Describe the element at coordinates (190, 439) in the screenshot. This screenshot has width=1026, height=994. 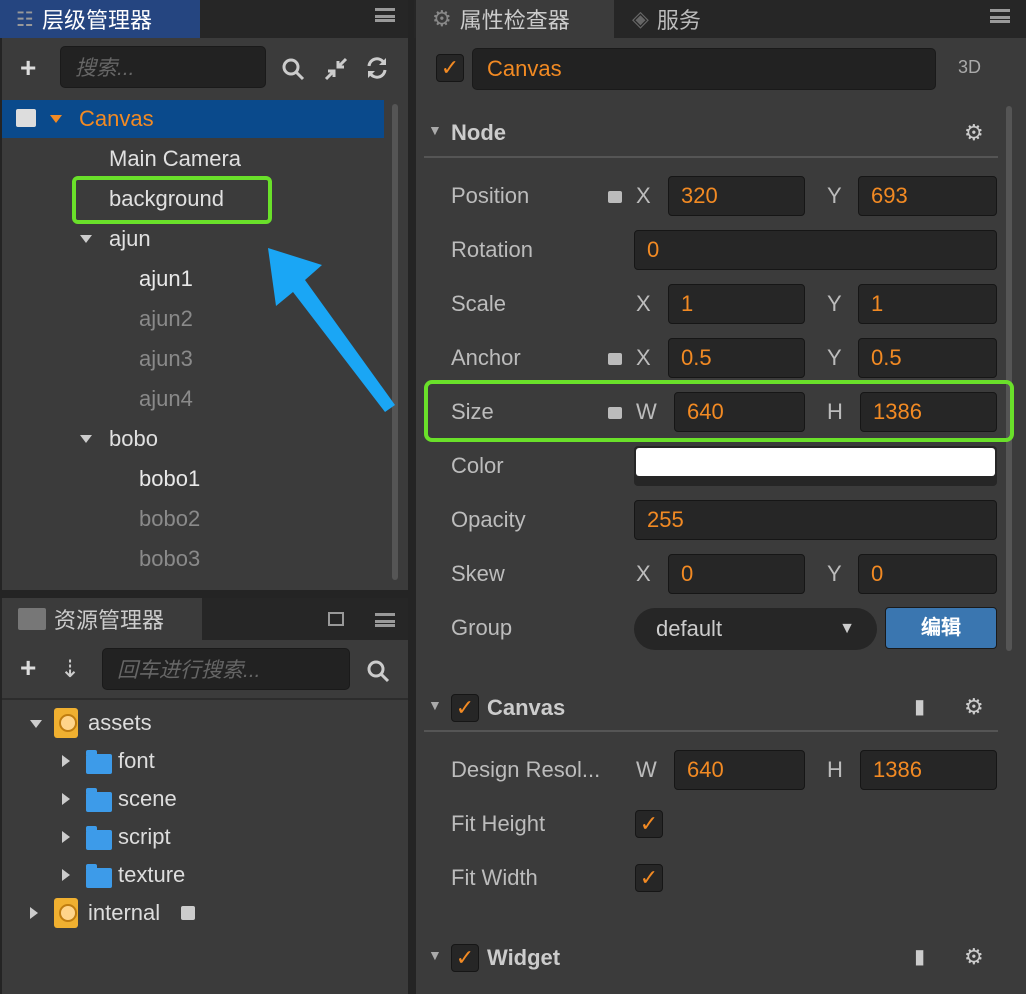
I see `tree-item: bobo` at that location.